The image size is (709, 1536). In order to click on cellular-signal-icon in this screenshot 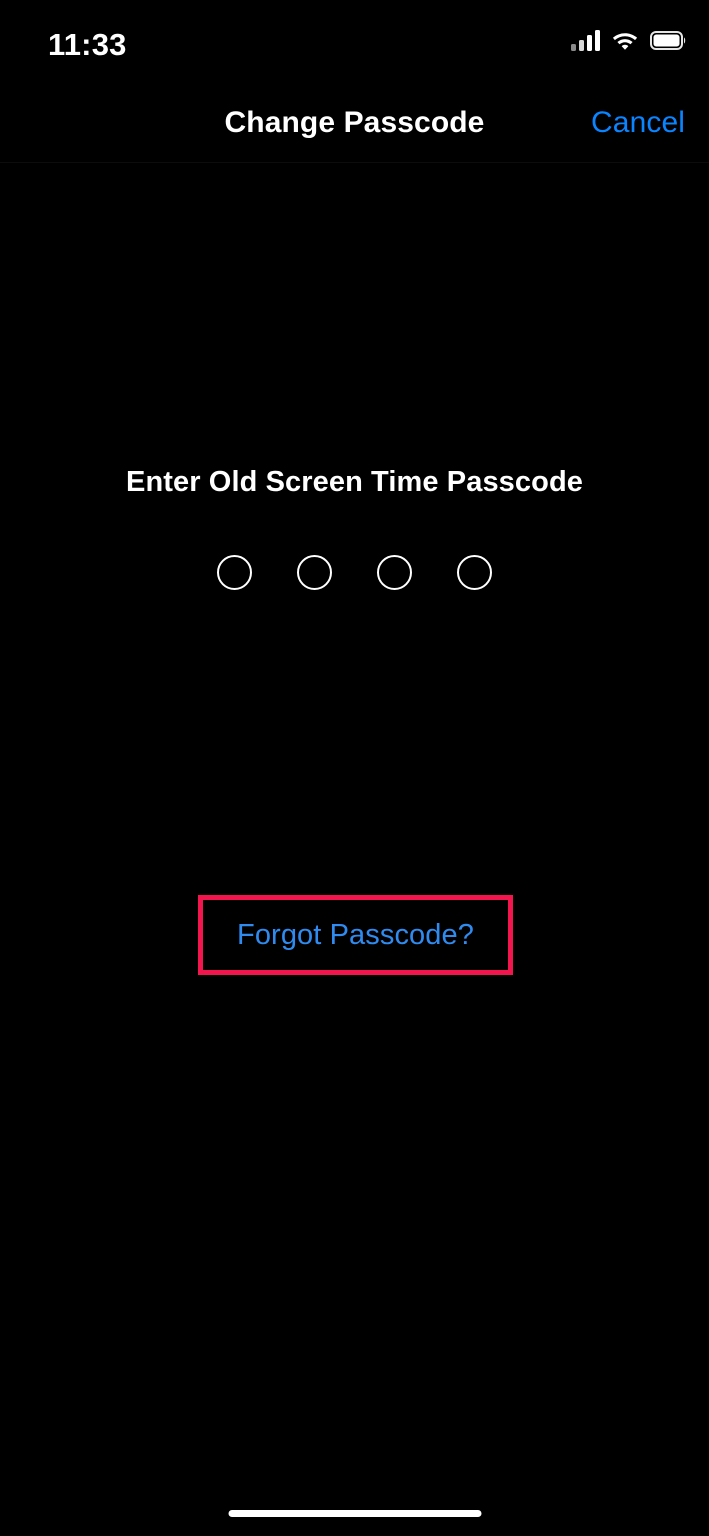, I will do `click(585, 40)`.